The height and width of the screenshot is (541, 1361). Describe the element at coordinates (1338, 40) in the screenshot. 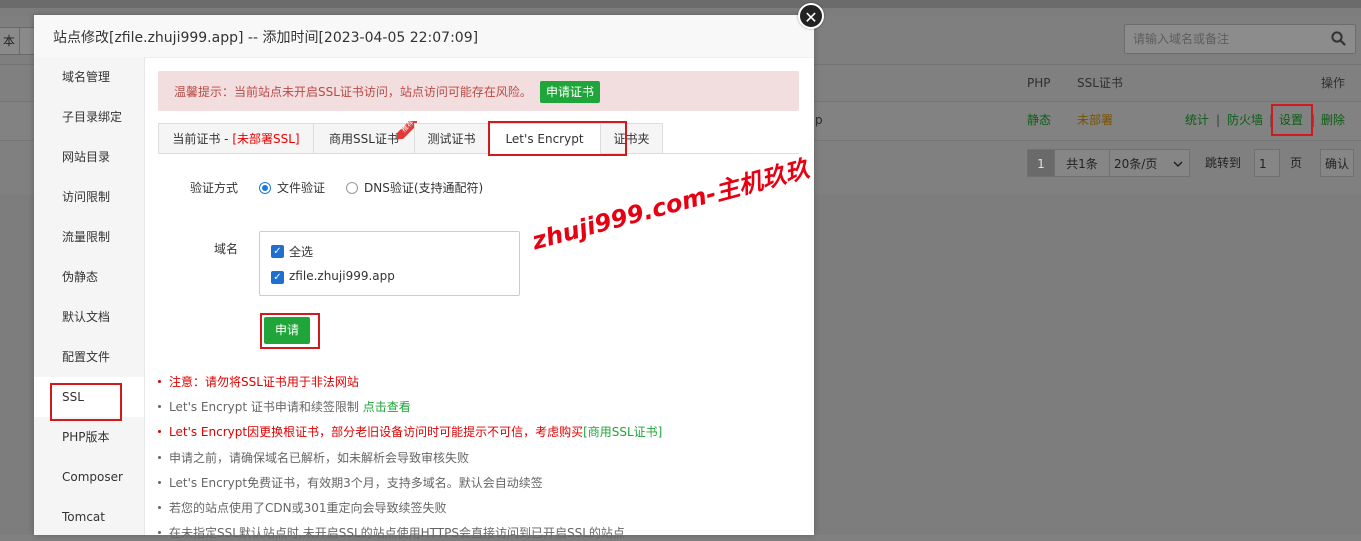

I see `search-icon` at that location.